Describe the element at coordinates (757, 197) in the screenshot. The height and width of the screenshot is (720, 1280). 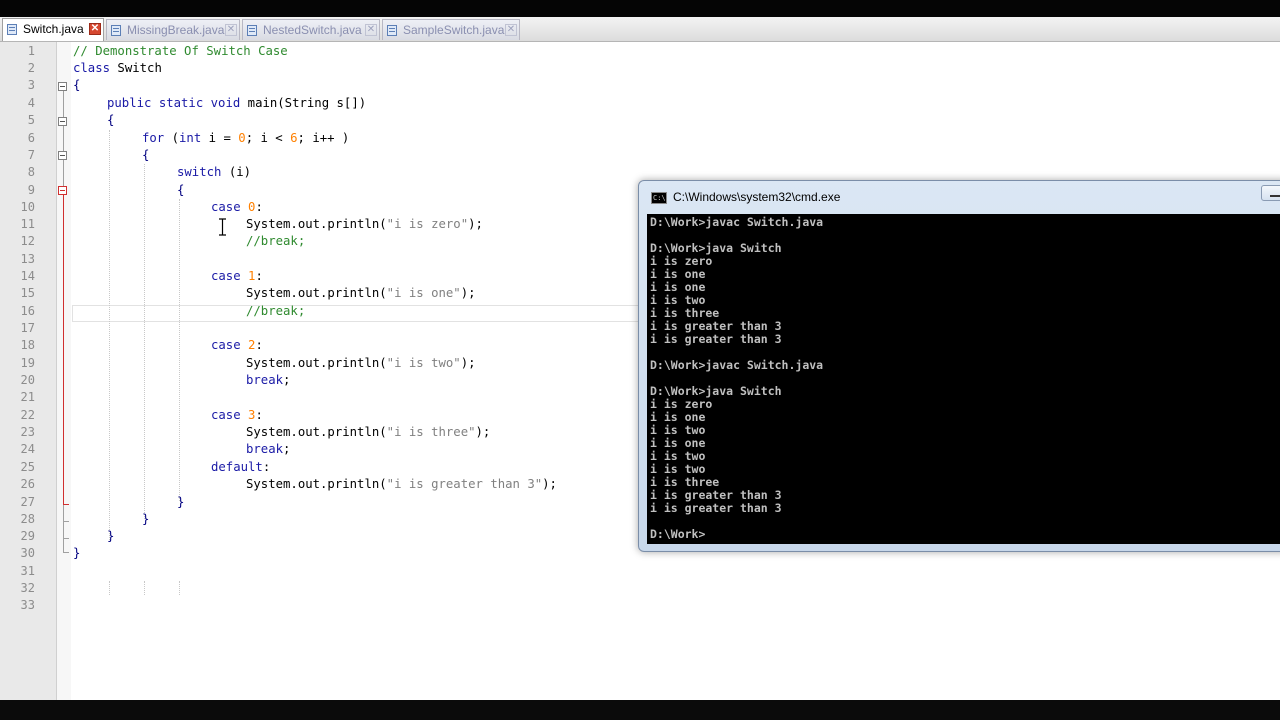
I see `cmd-title-text: C:\Windows\system32\cmd.exe` at that location.